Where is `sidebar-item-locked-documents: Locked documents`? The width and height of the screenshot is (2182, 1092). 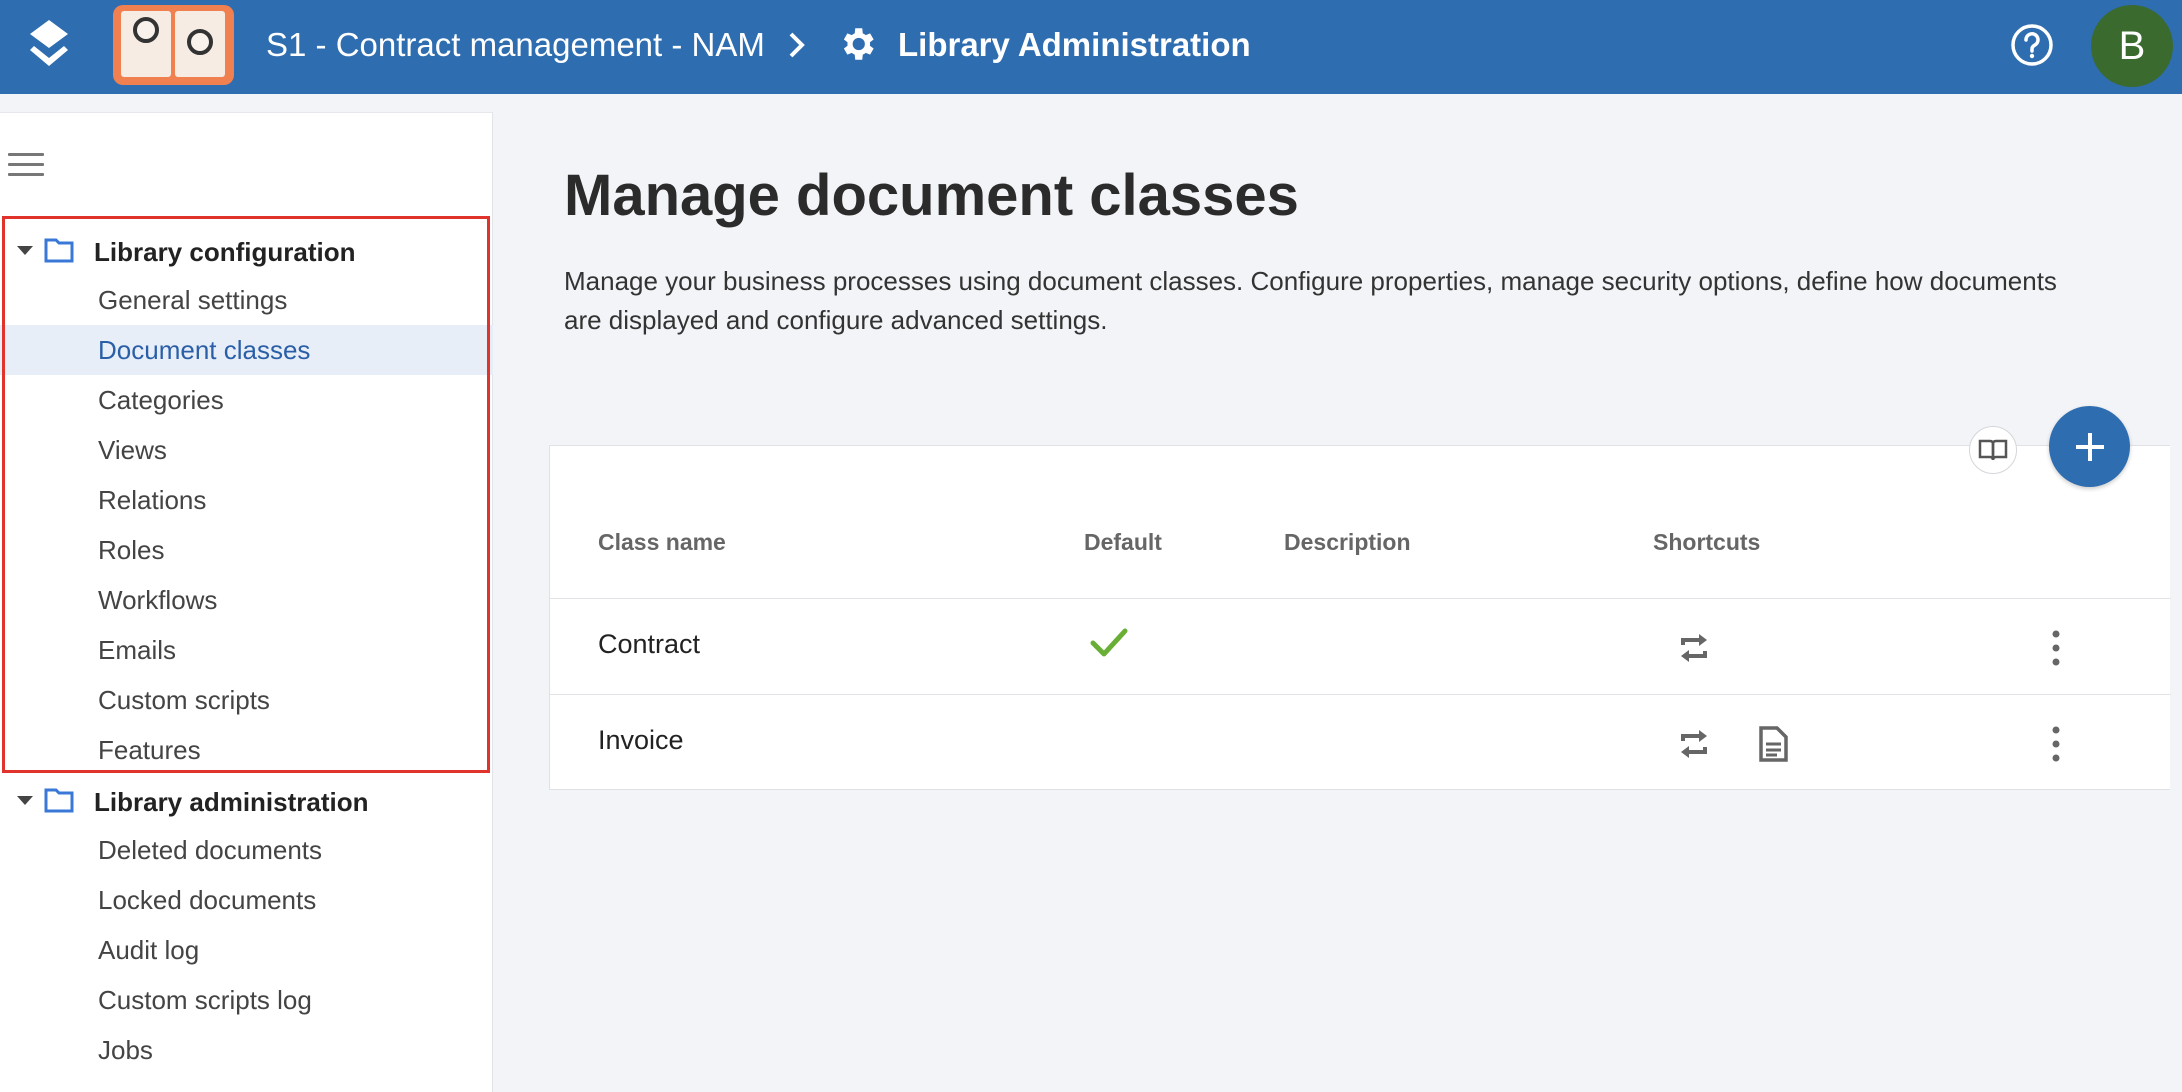
sidebar-item-locked-documents: Locked documents is located at coordinates (246, 900).